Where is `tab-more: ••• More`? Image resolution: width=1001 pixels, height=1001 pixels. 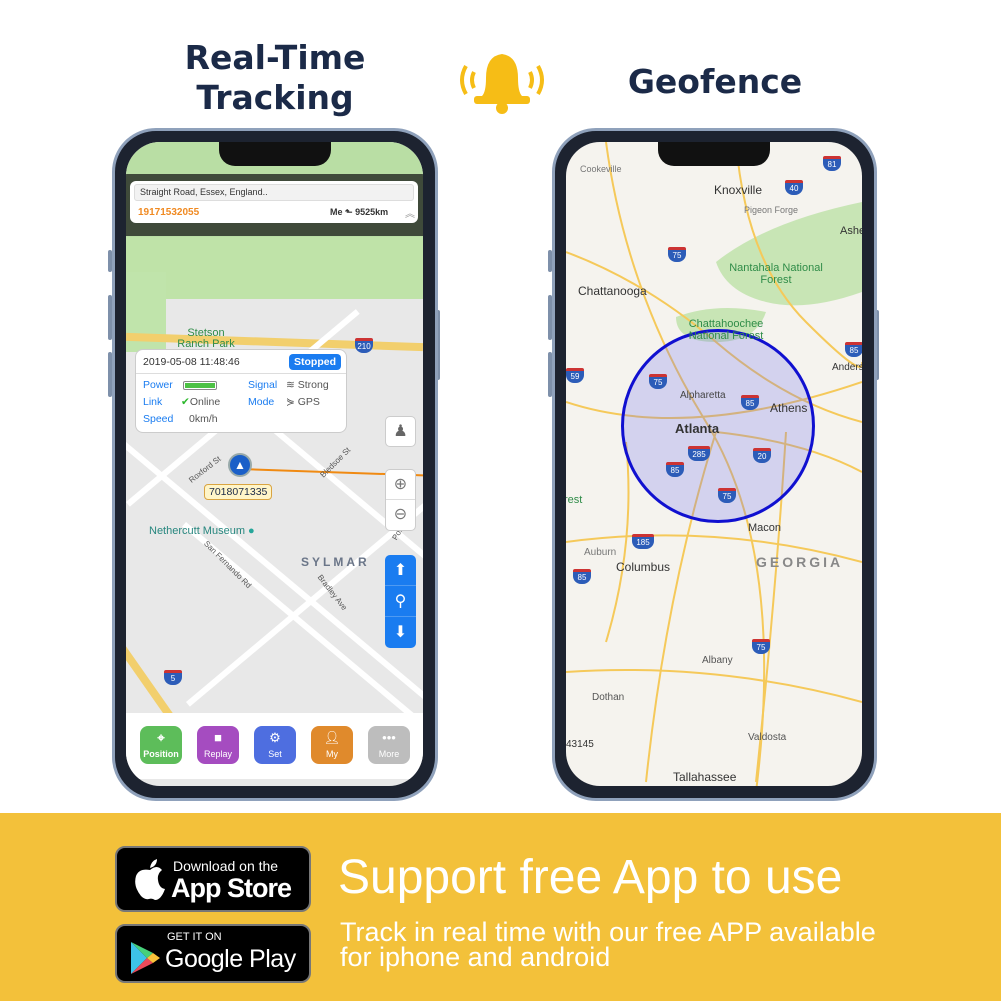 tab-more: ••• More is located at coordinates (389, 745).